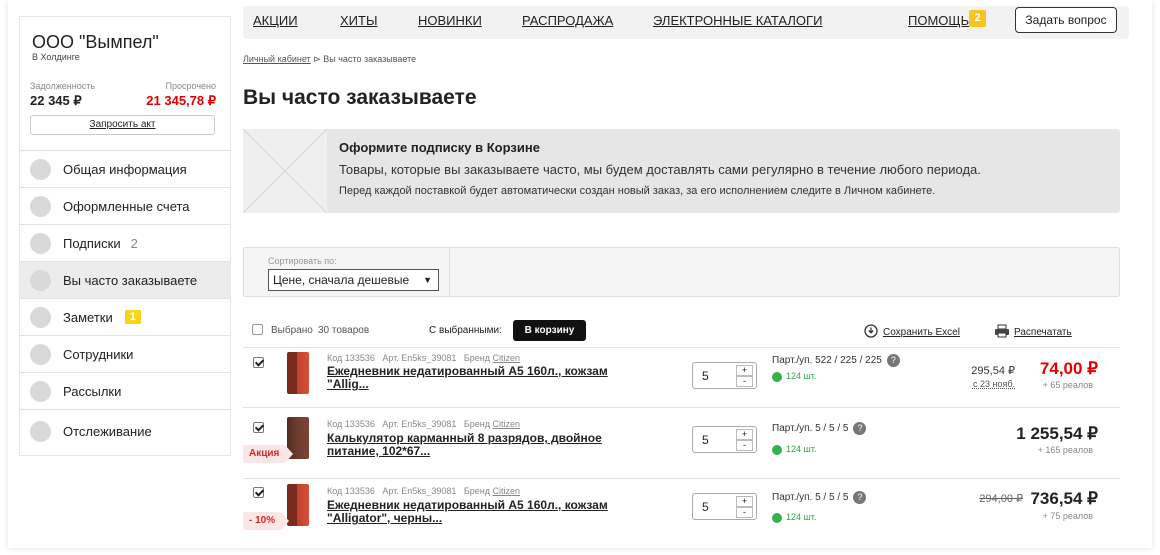  I want to click on nav-link-help: ПОМОЩЬ, so click(938, 20).